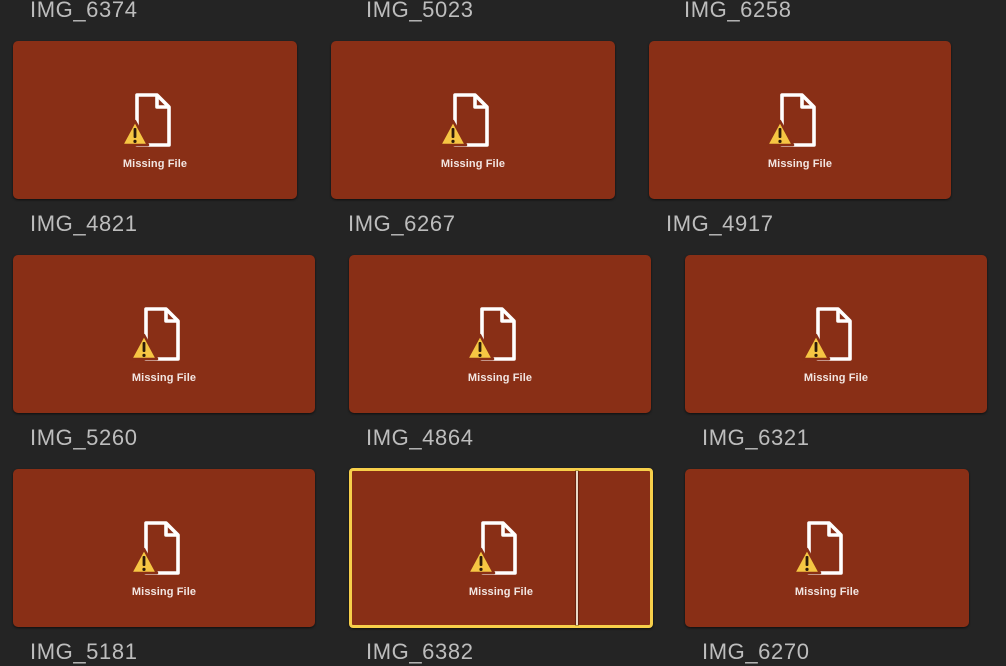  I want to click on clip-tile-img-6267: Missing File, so click(473, 120).